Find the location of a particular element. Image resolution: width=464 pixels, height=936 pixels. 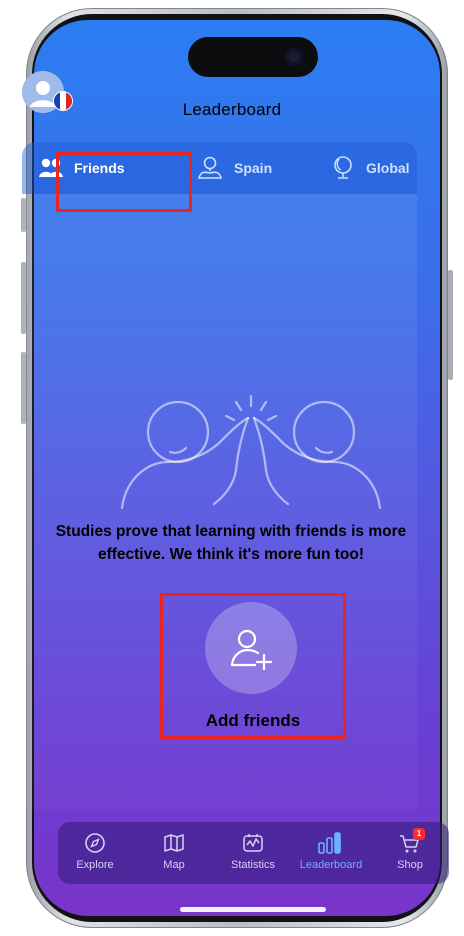

nav-statistics-label: Statistics is located at coordinates (252, 865).